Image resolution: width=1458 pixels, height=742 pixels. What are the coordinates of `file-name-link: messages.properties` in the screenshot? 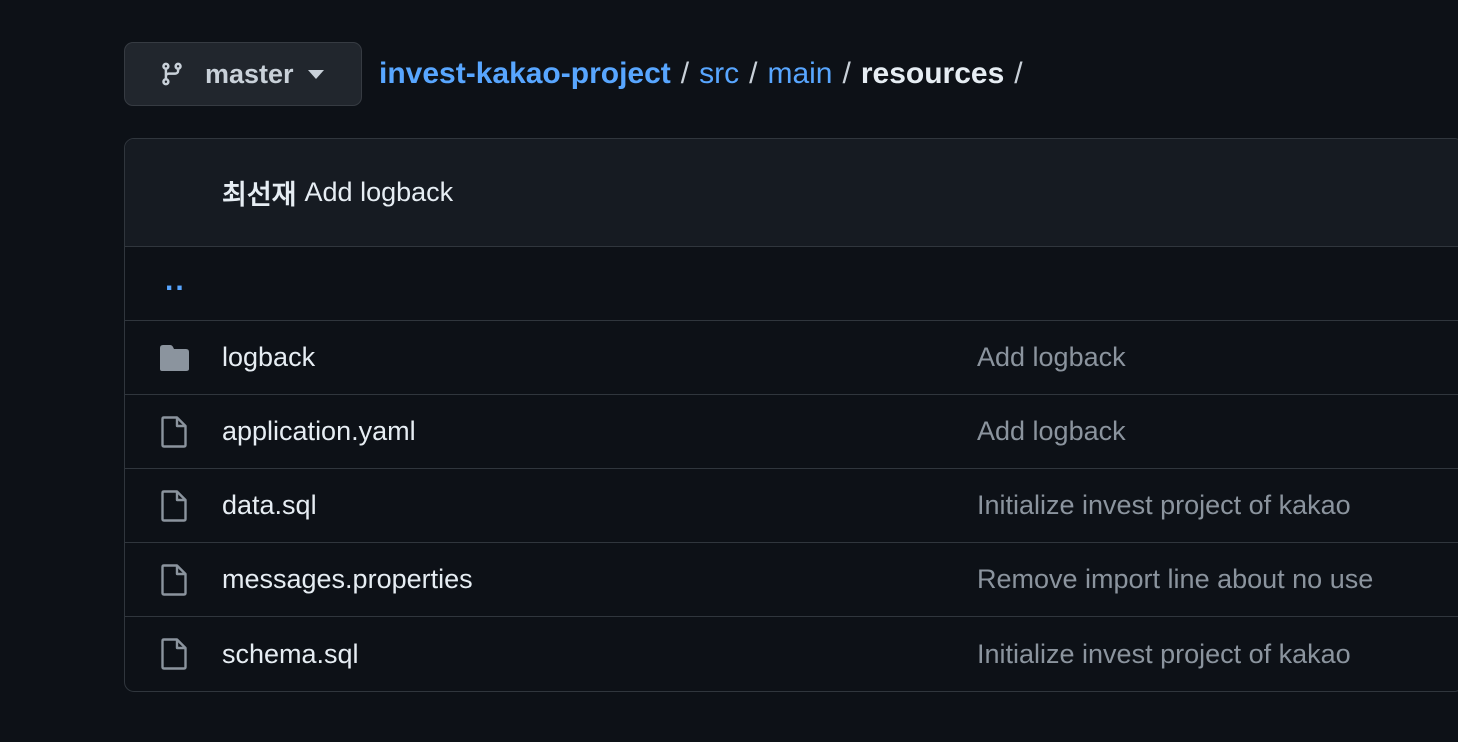 It's located at (347, 579).